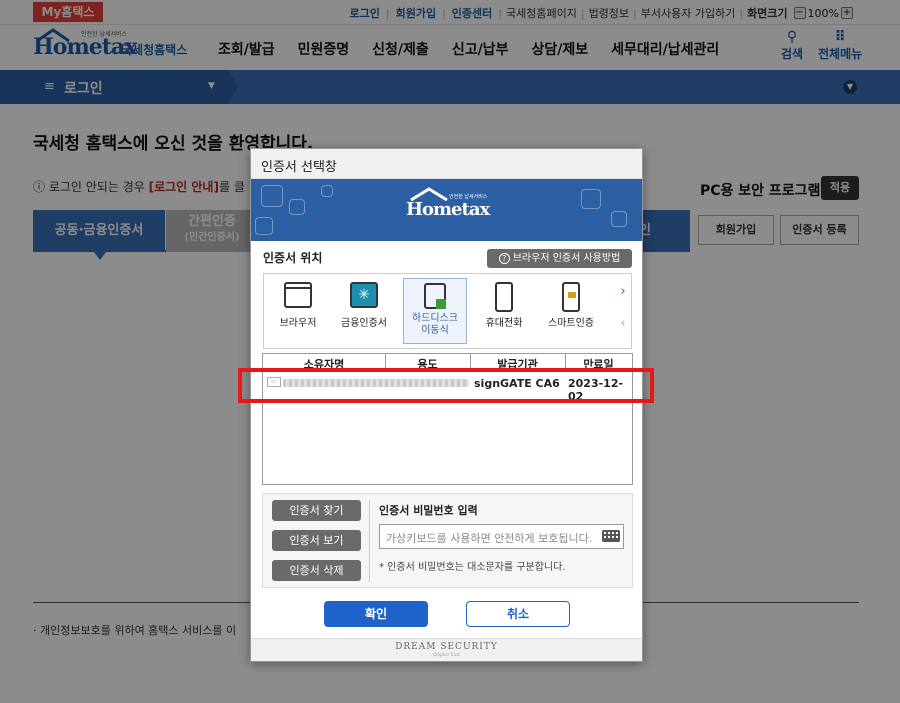 The image size is (900, 703). Describe the element at coordinates (446, 385) in the screenshot. I see `highlight-box` at that location.